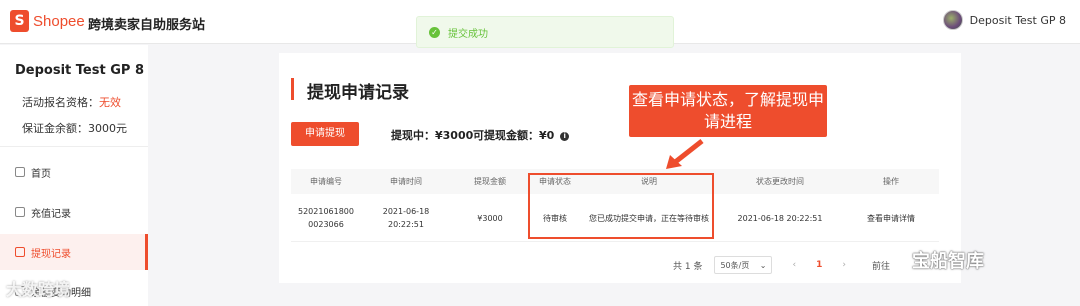  Describe the element at coordinates (20, 212) in the screenshot. I see `recharge-icon` at that location.